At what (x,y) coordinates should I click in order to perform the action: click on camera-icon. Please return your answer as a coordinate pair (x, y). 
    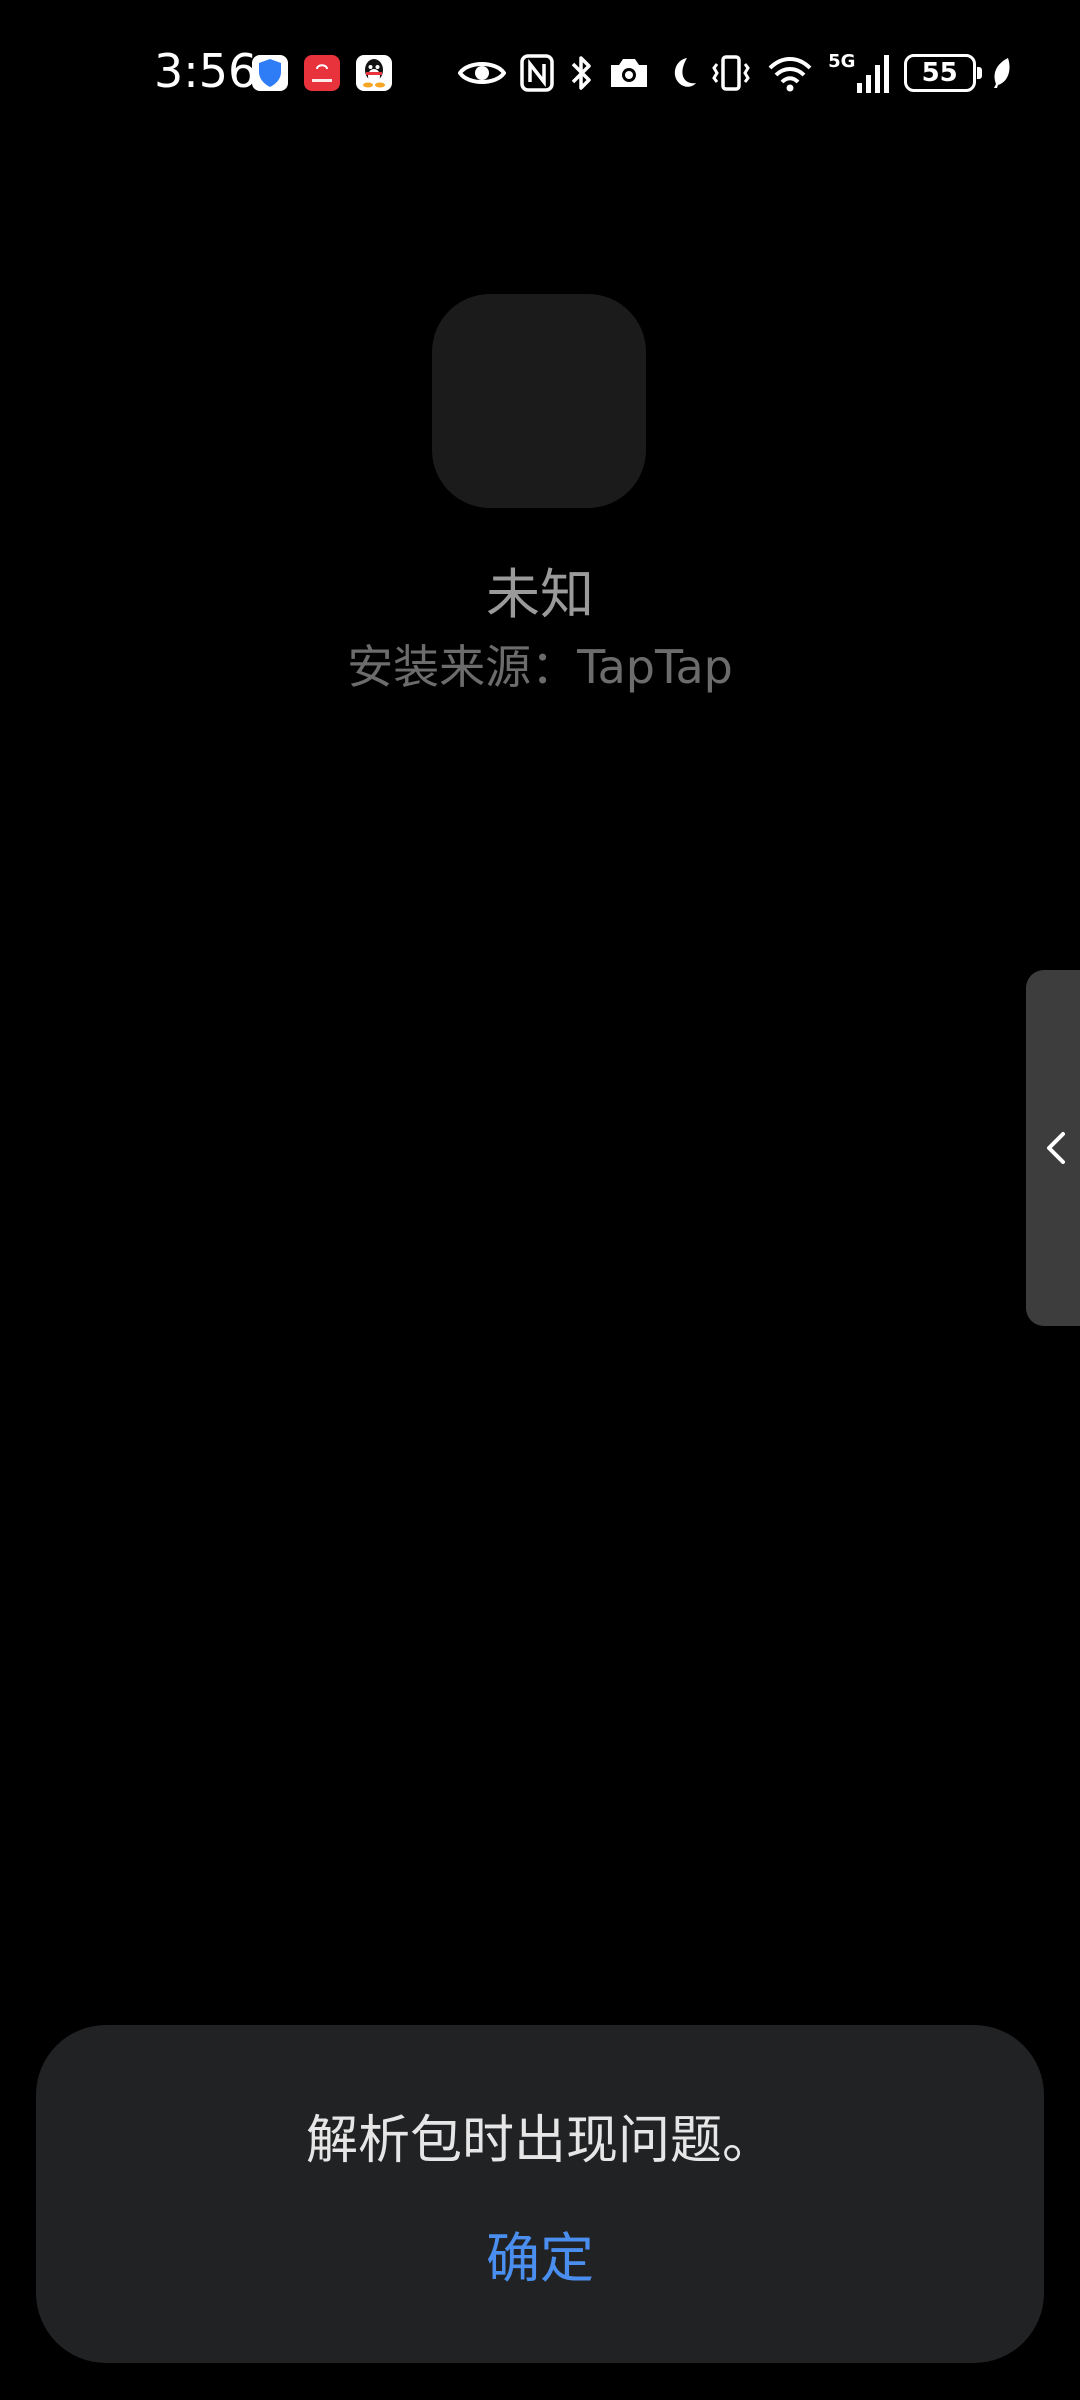
    Looking at the image, I should click on (628, 73).